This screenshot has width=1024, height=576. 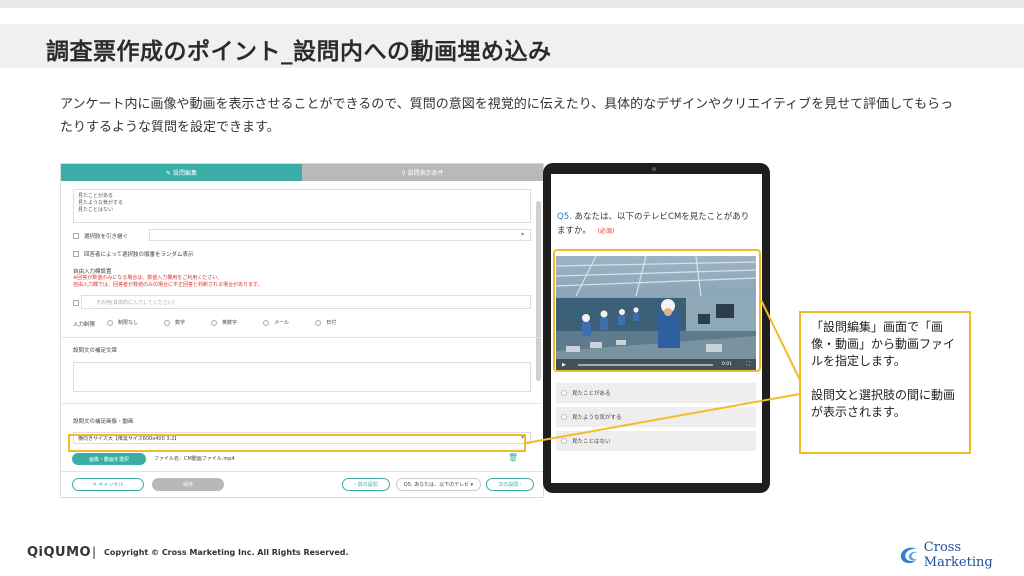 What do you see at coordinates (59, 552) in the screenshot?
I see `qiqumo-logo: QiQUMO` at bounding box center [59, 552].